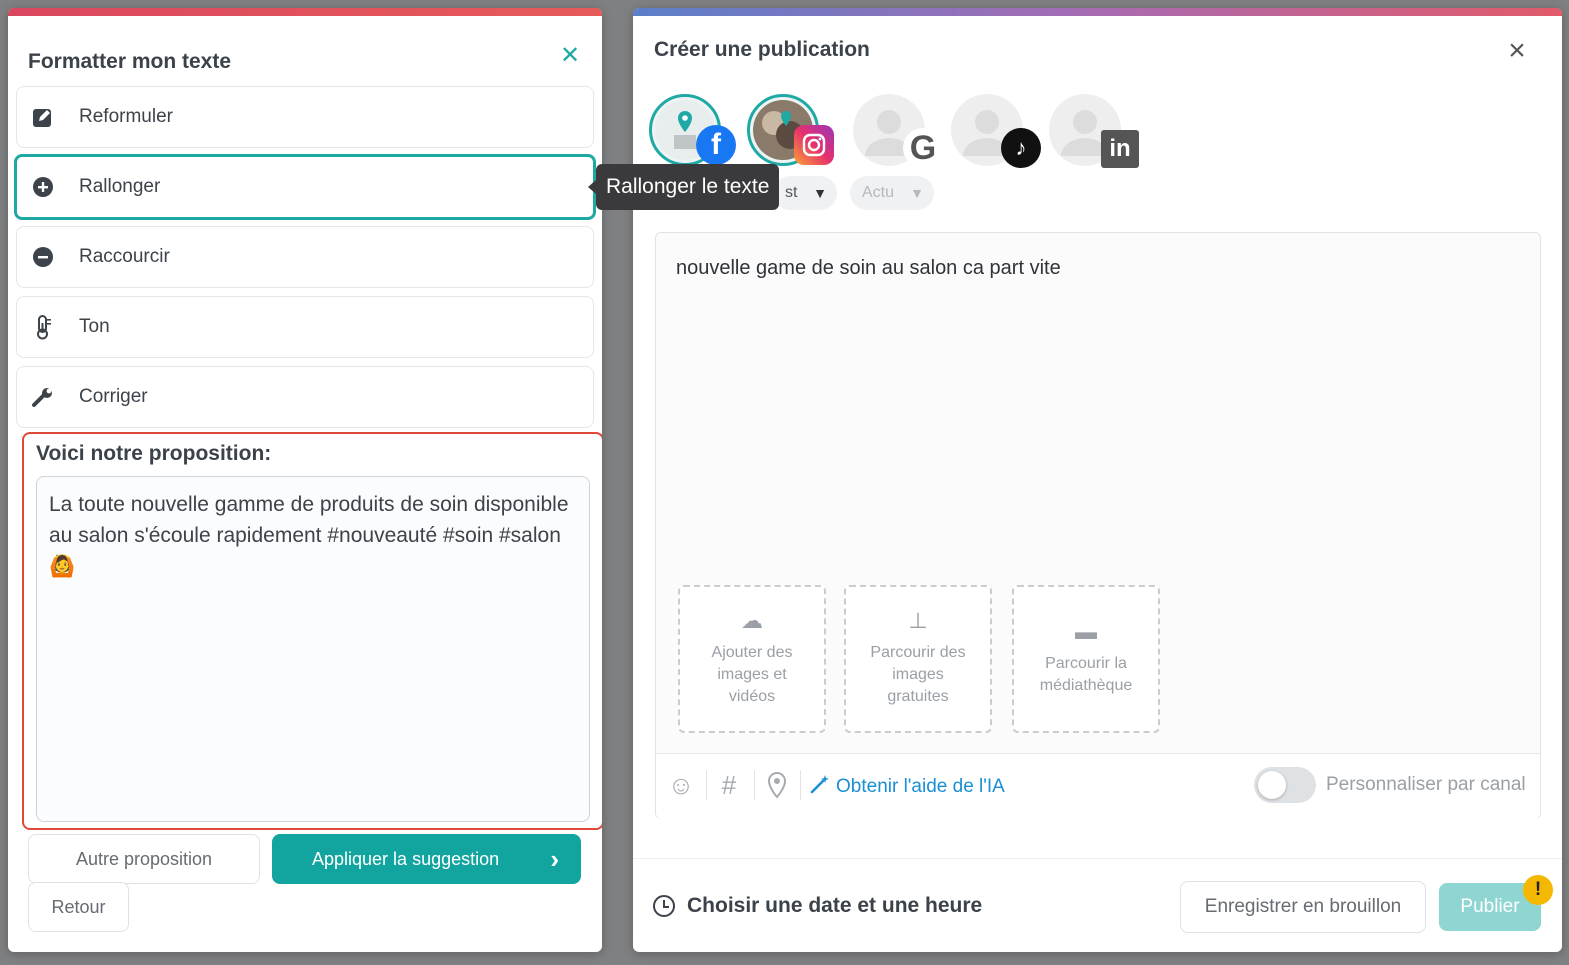  I want to click on image-library-icon: ⊥, so click(918, 620).